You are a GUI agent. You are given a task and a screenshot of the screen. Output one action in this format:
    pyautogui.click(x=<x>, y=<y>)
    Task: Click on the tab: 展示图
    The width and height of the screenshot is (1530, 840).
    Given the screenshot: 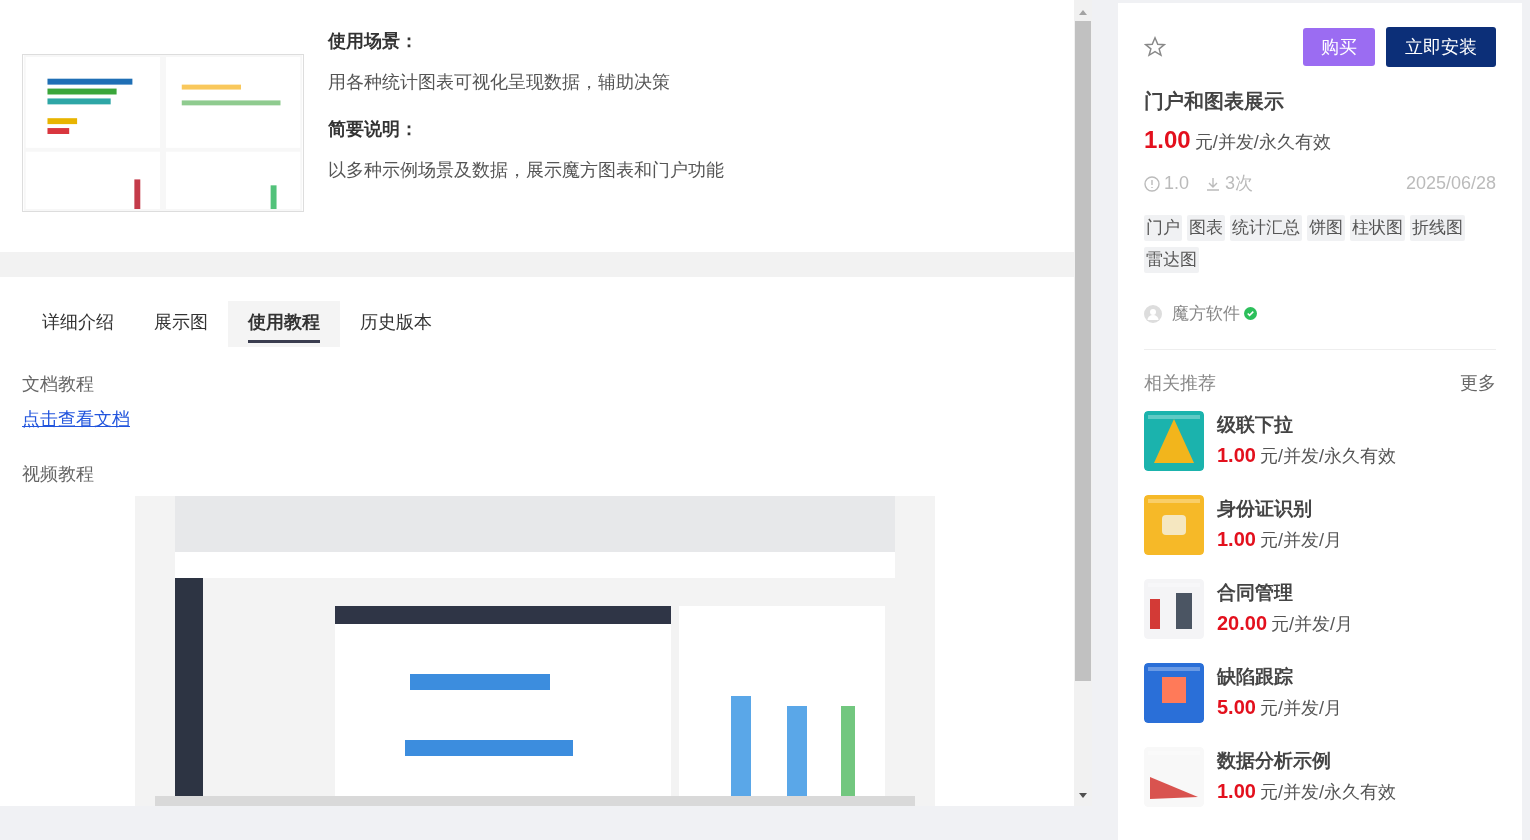 What is the action you would take?
    pyautogui.click(x=181, y=324)
    